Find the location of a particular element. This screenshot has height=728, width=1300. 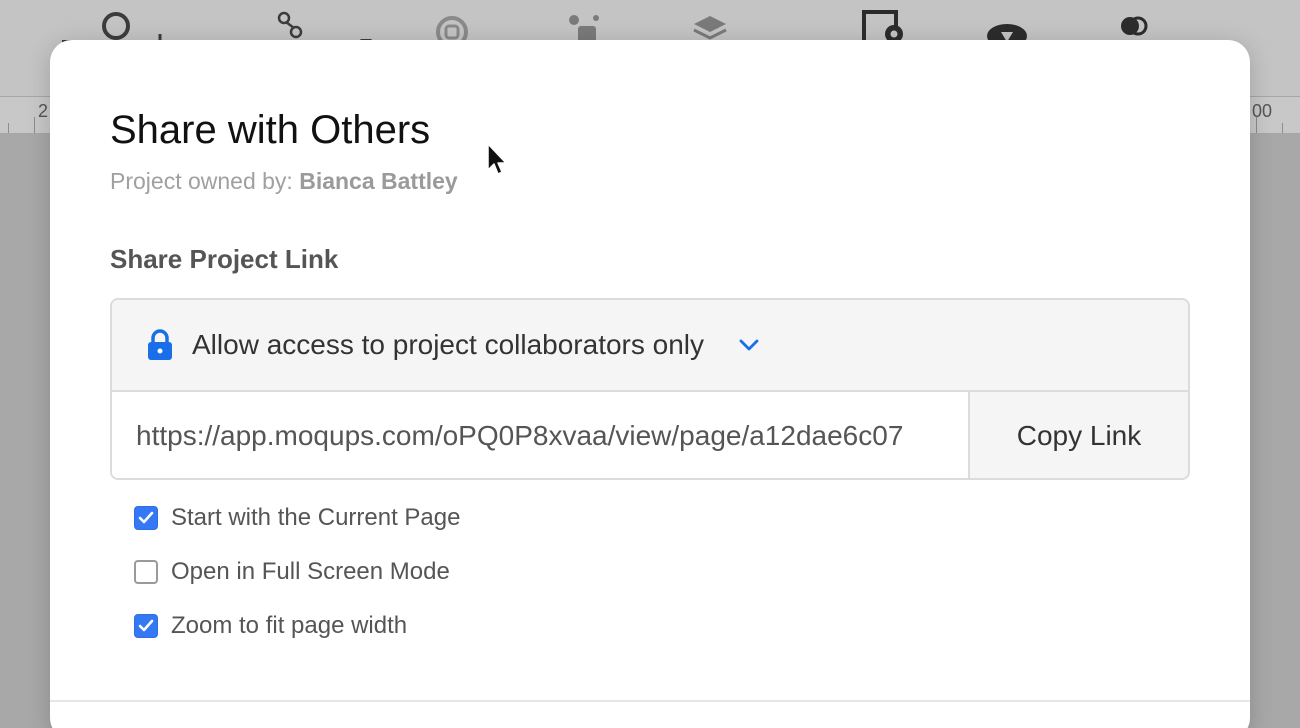

owner-line: Project owned by: Bianca Battley is located at coordinates (284, 181).